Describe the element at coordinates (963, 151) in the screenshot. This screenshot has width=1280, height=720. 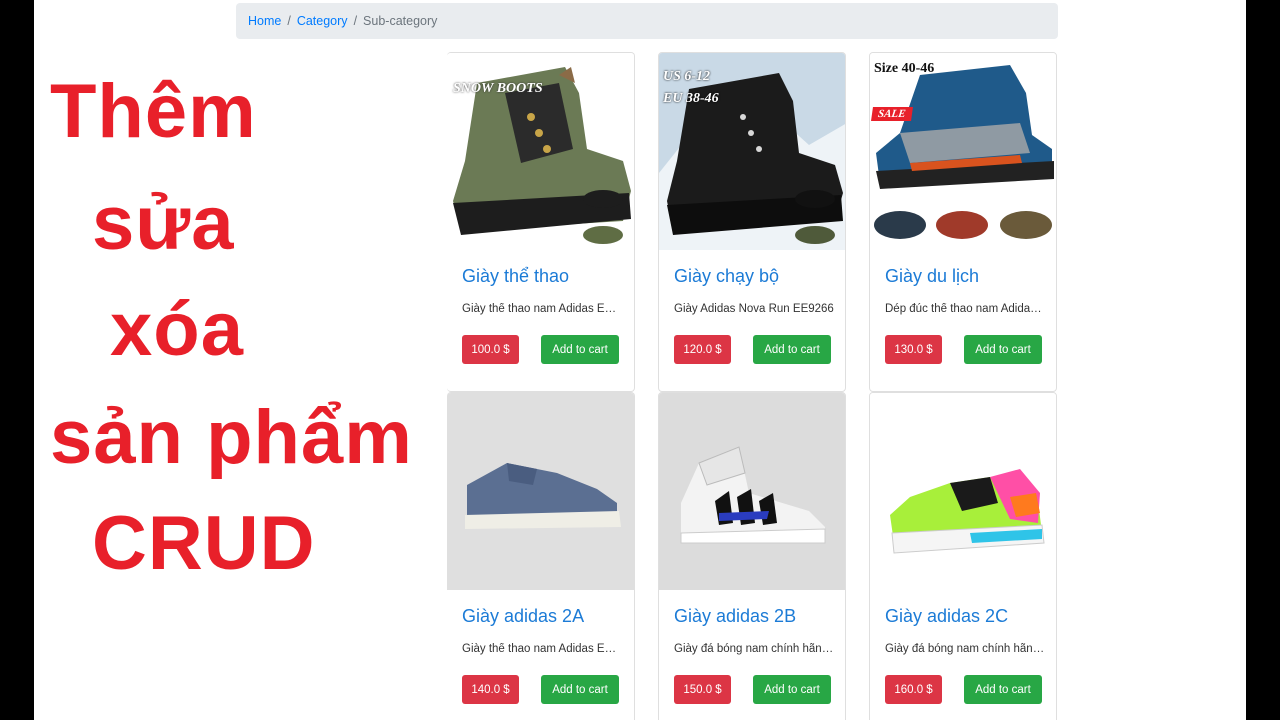
I see `product-image: Size 40-46 SALE` at that location.